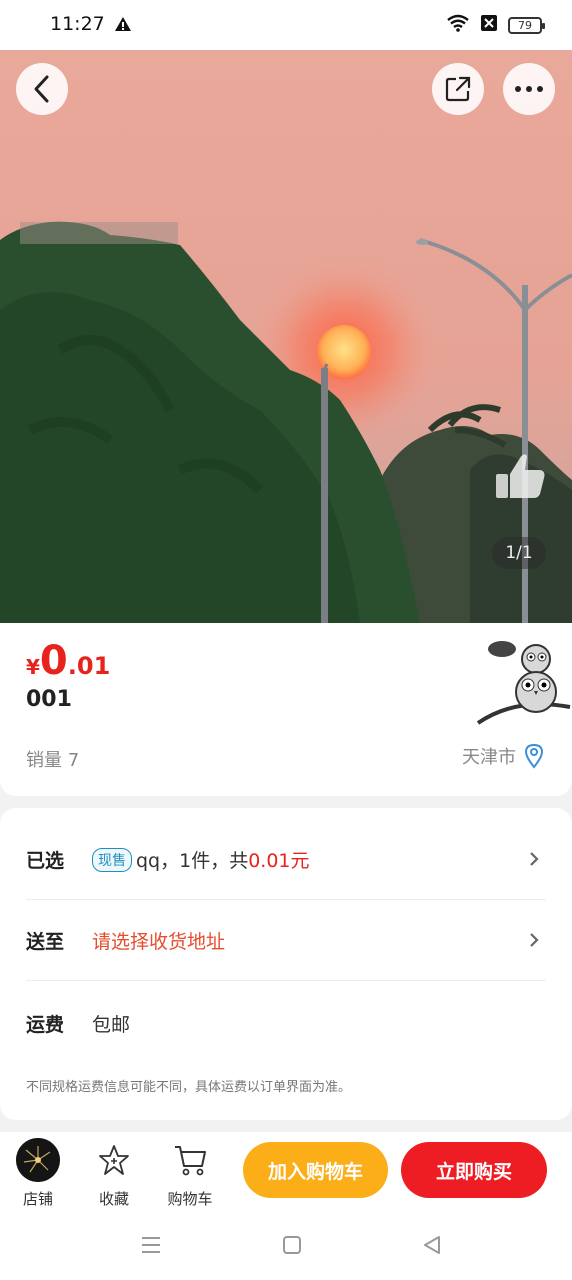 This screenshot has height=1280, width=572. What do you see at coordinates (432, 1245) in the screenshot?
I see `back-triangle-icon` at bounding box center [432, 1245].